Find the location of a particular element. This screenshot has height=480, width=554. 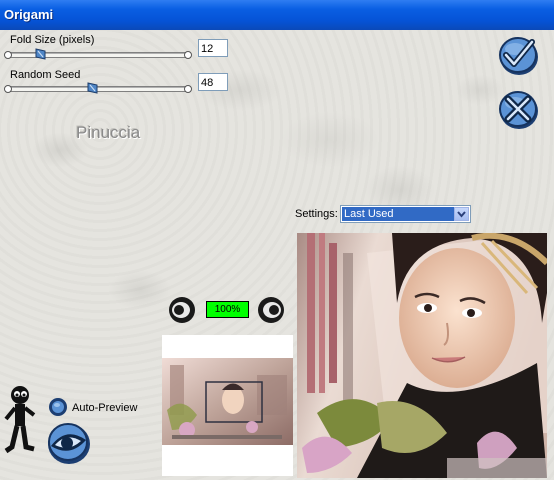

title-bar: Origami is located at coordinates (277, 15).